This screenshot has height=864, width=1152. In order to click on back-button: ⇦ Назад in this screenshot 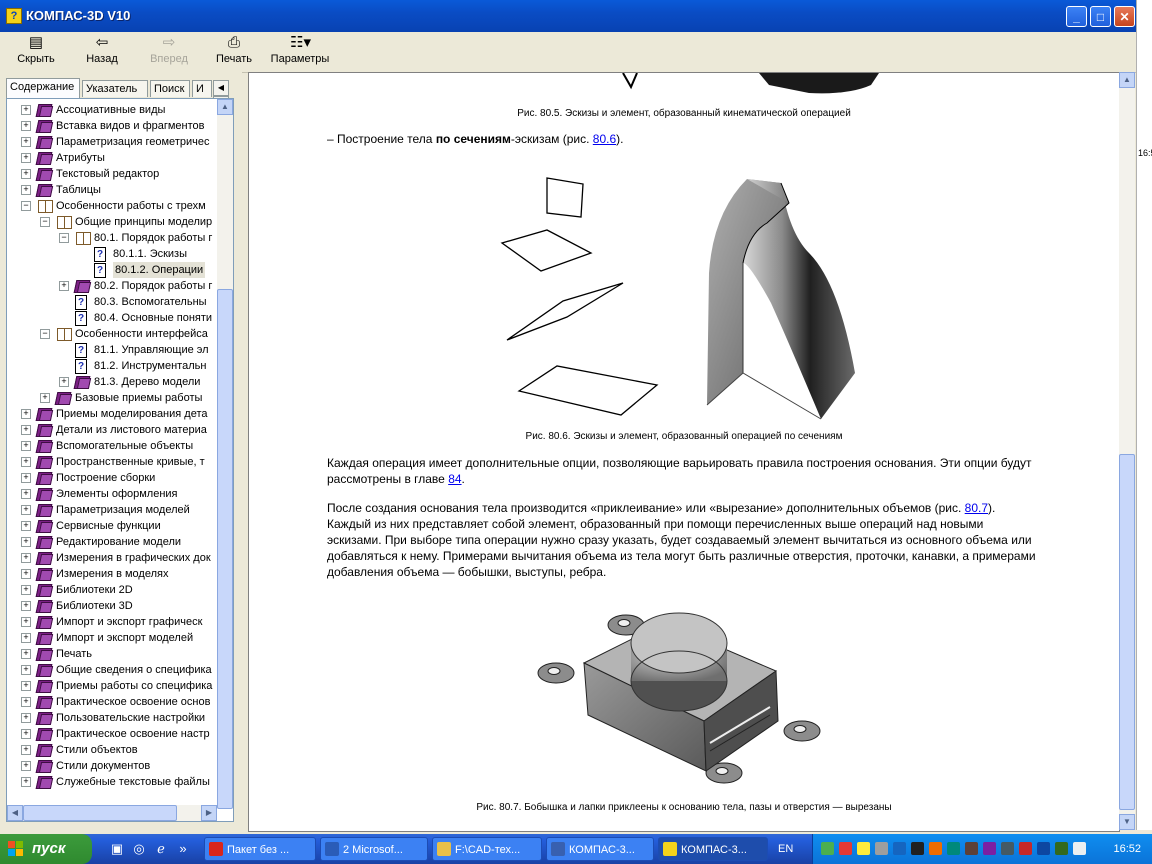, I will do `click(102, 52)`.